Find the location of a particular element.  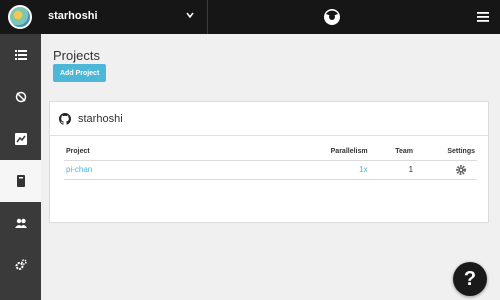

settings-cell is located at coordinates (446, 170).